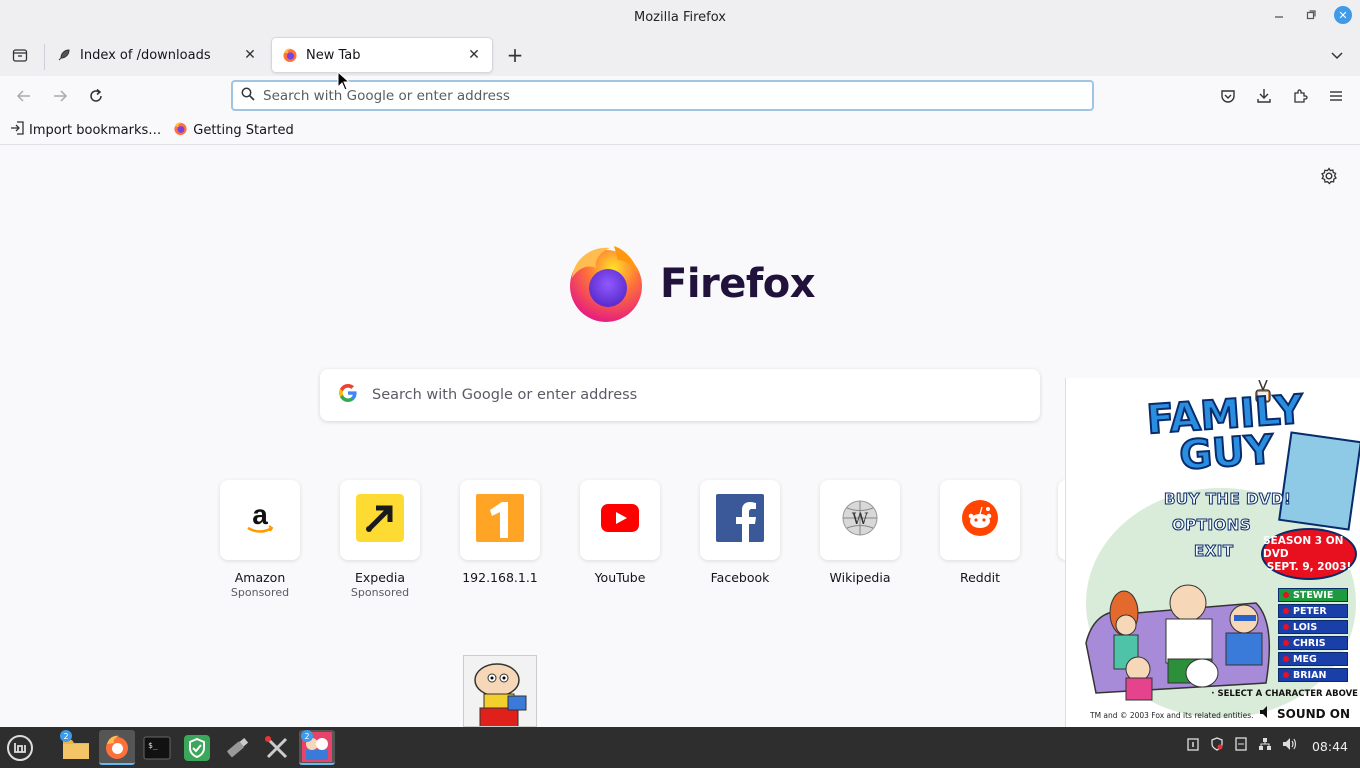 This screenshot has height=768, width=1360. I want to click on familyguy-badge: 2, so click(307, 736).